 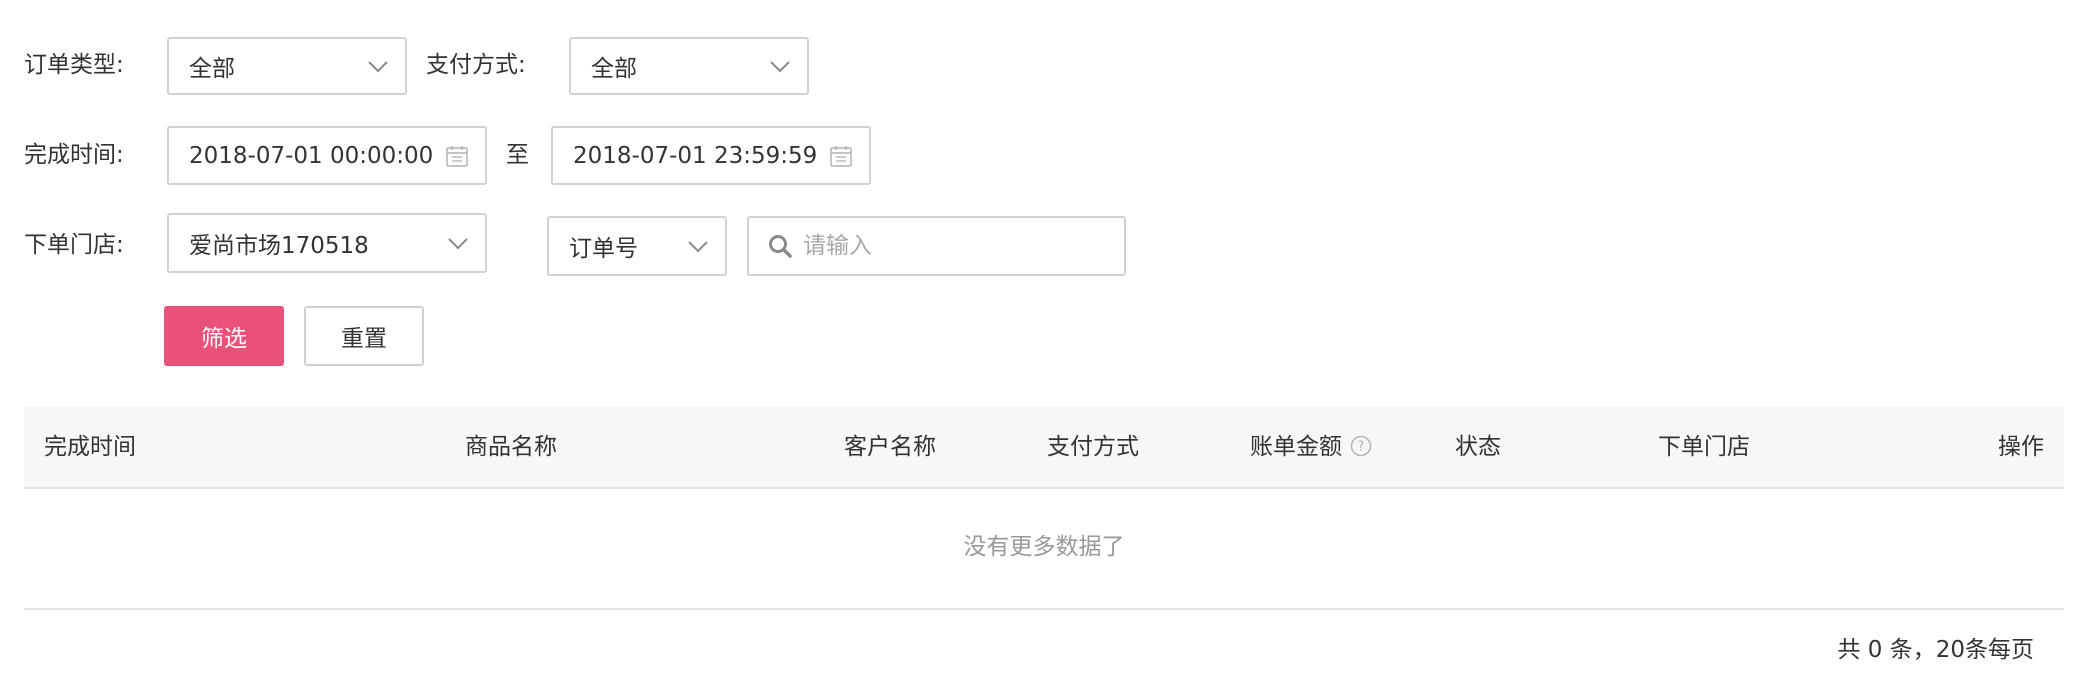 I want to click on column-header-bill-amount-label: 账单金额, so click(x=1296, y=447).